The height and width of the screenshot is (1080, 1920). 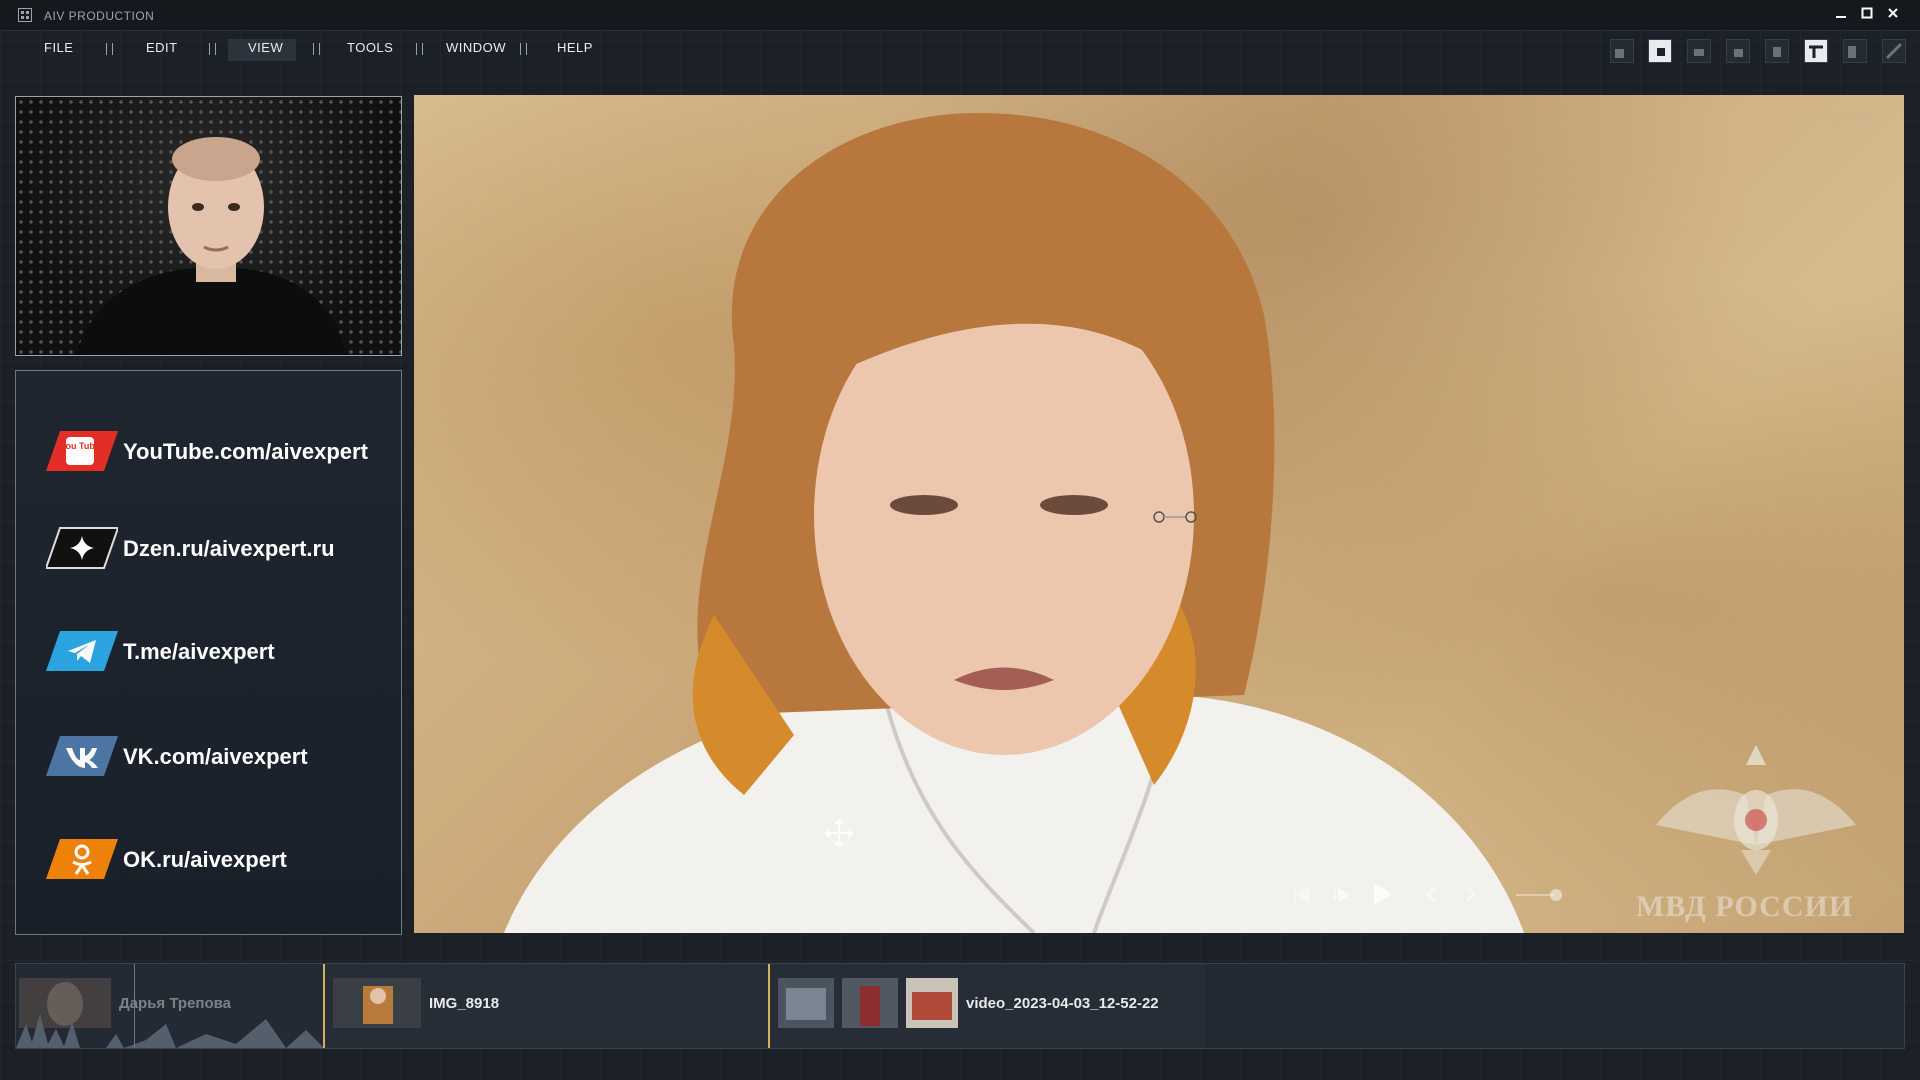 What do you see at coordinates (211, 246) in the screenshot?
I see `presenter-video` at bounding box center [211, 246].